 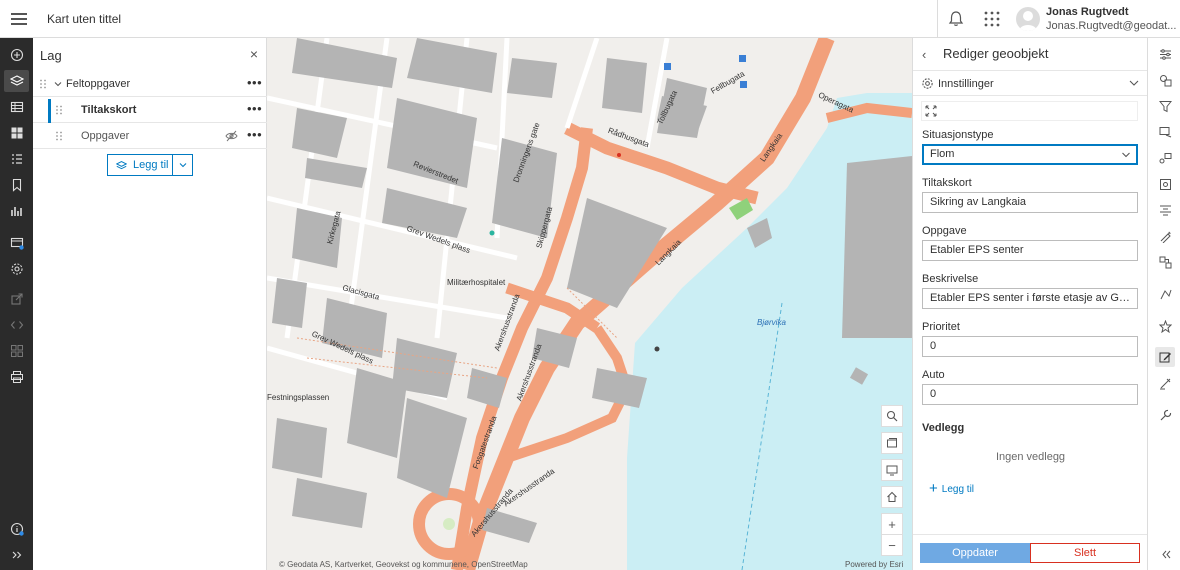 I want to click on tiltakskort-input: Sikring av Langkaia, so click(x=1030, y=202).